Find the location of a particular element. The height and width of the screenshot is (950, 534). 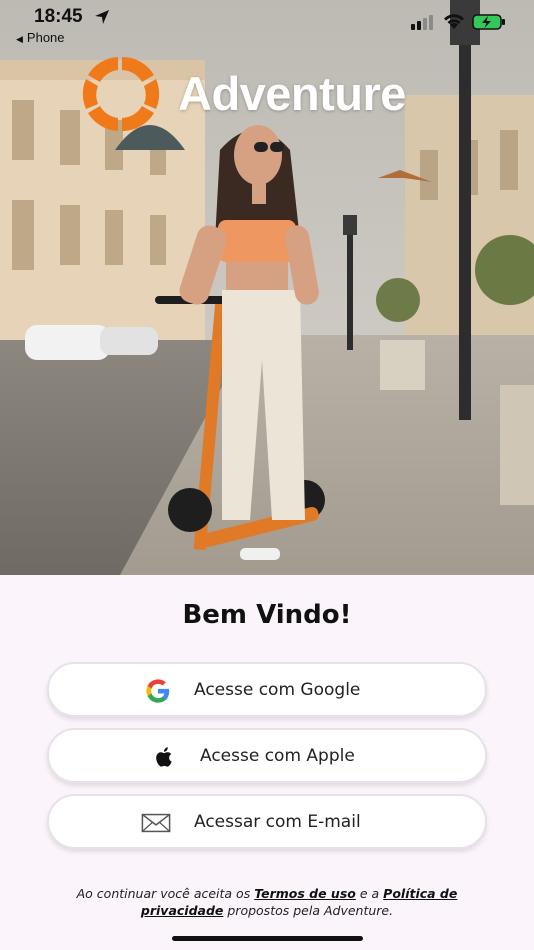

back-app-label: Phone is located at coordinates (45, 37).